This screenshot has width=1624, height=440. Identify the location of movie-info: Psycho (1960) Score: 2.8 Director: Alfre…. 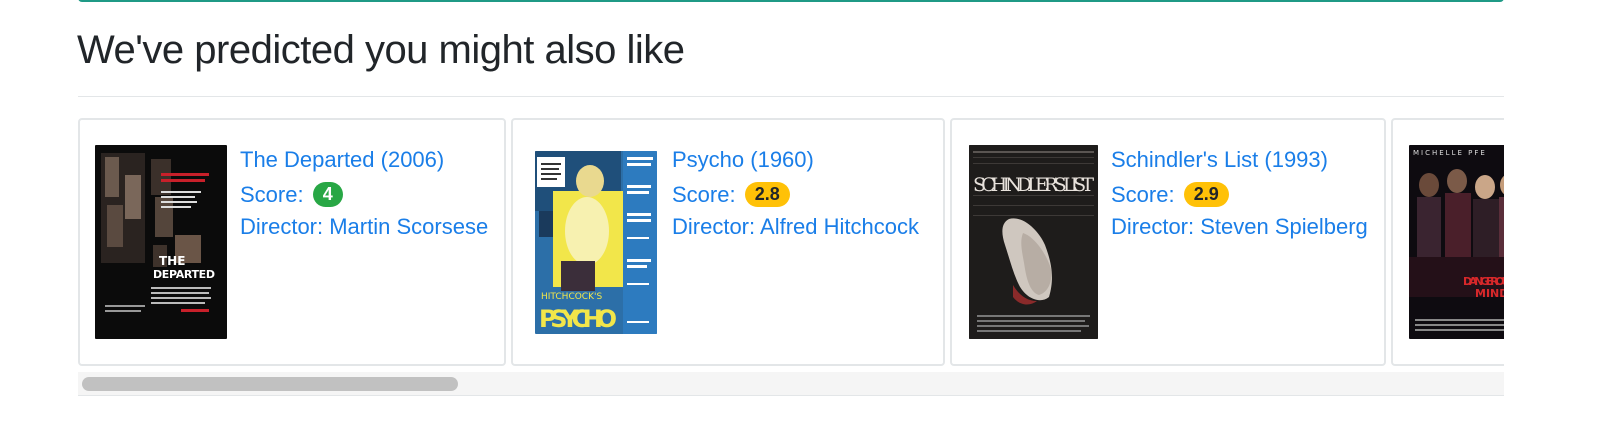
(795, 193).